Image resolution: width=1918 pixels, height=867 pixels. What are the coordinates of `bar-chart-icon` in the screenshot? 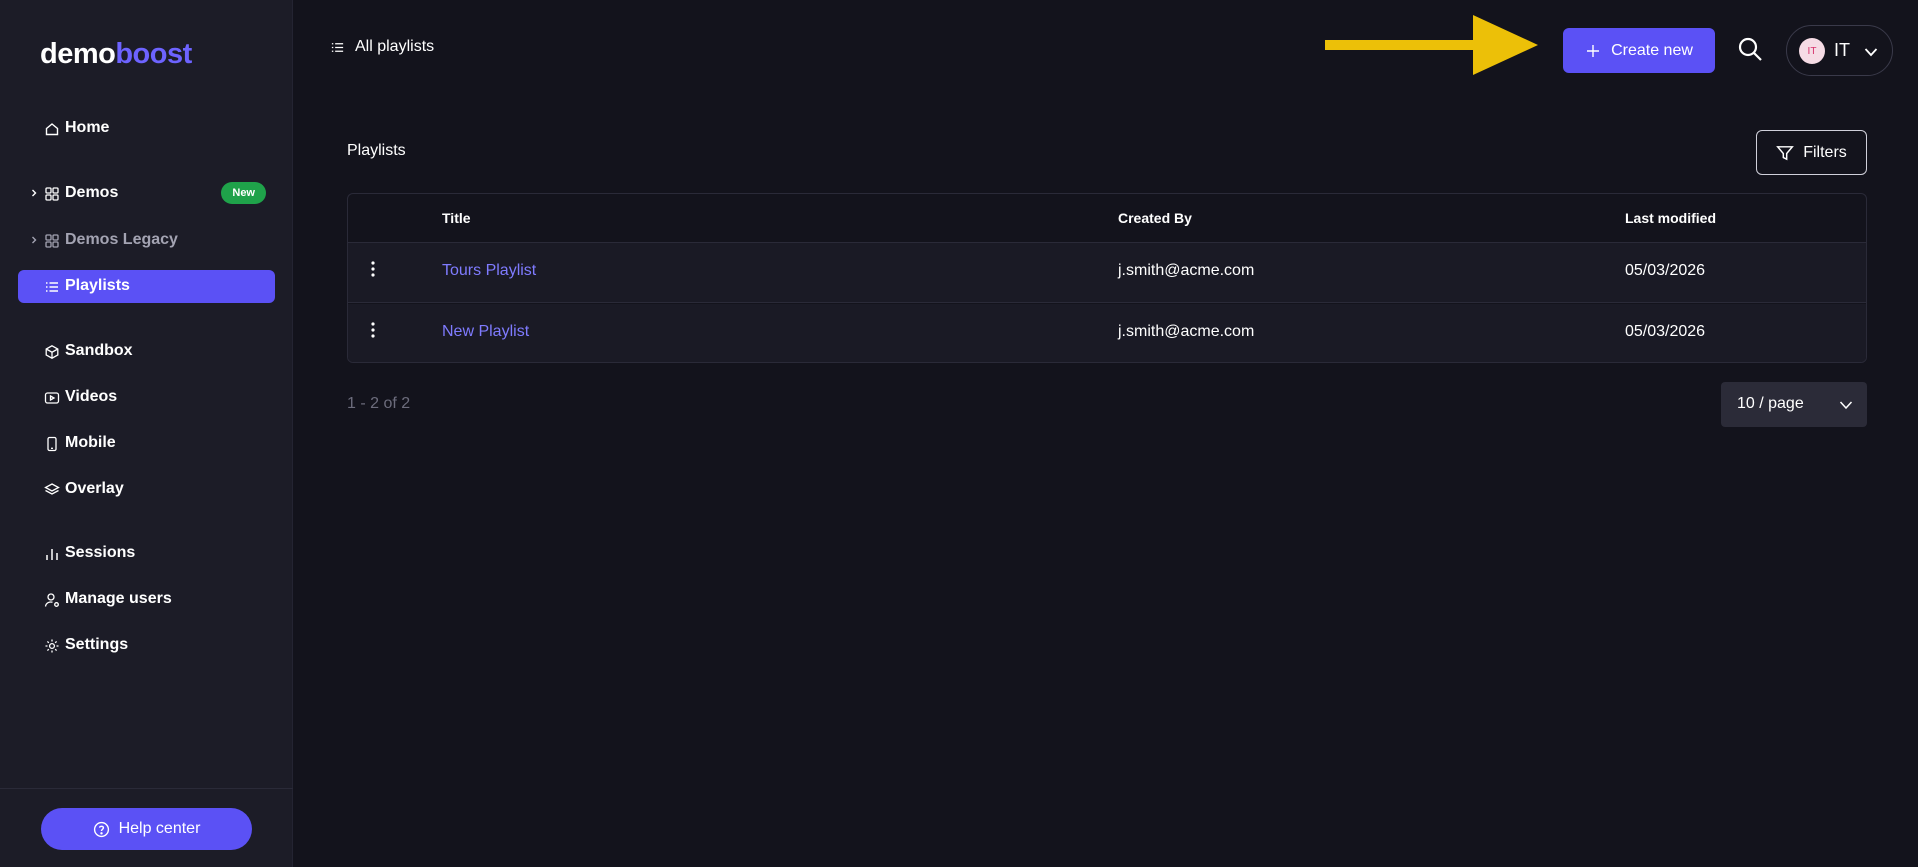 It's located at (52, 554).